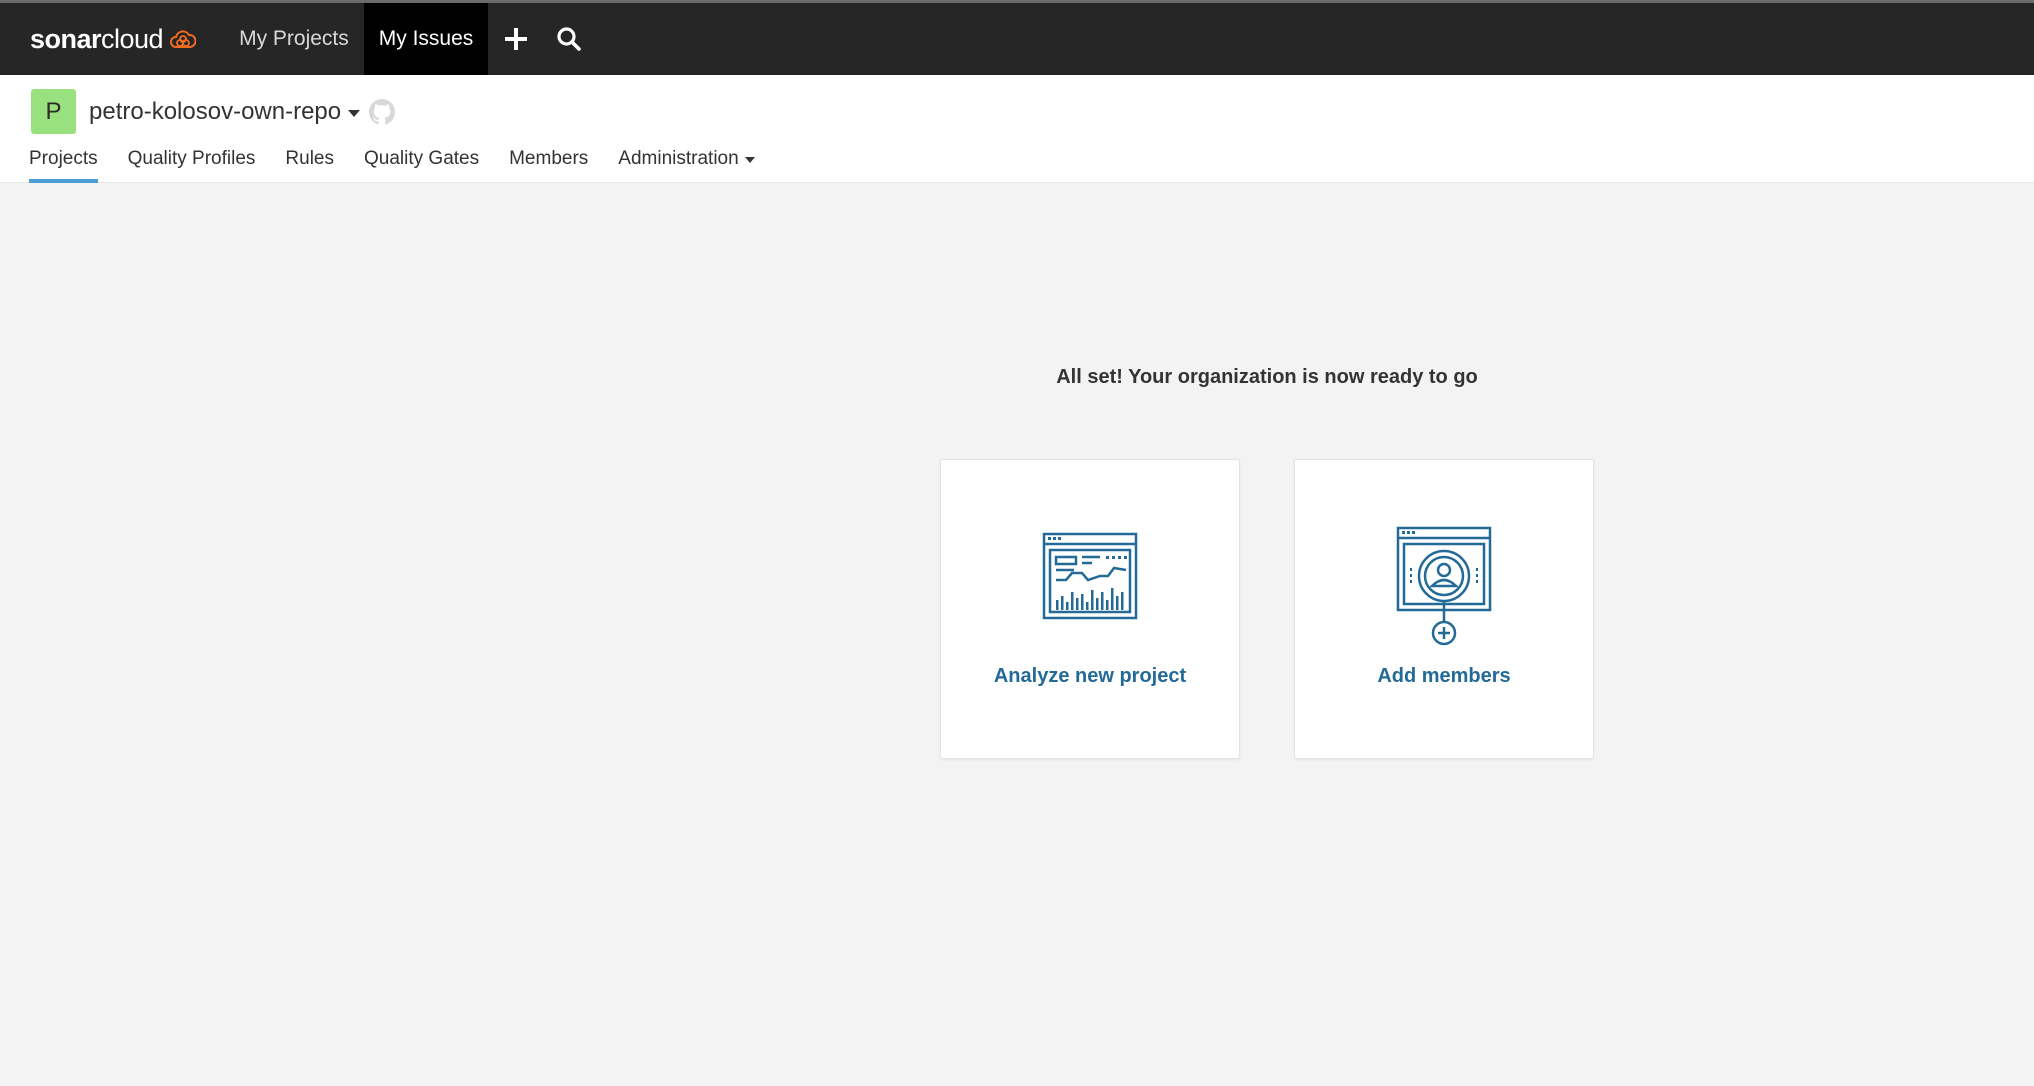  I want to click on nav-my-projects: My Projects, so click(294, 39).